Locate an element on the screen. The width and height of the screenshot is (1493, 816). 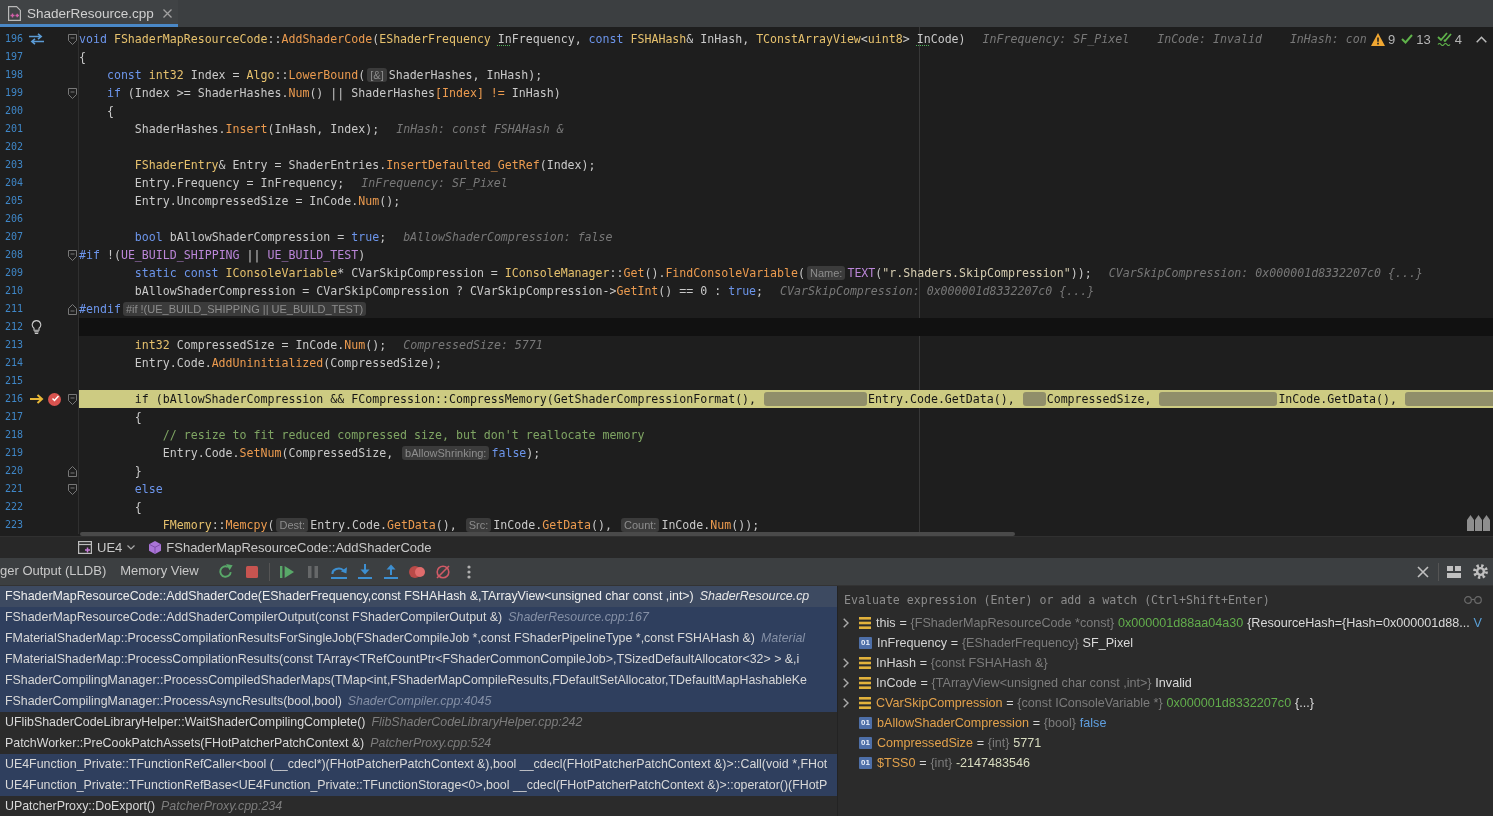
stack-frame: FMaterialShaderMap::ProcessCompilationResultsForSingleJob(FShaderCompileJob *,const FShaderPipelineType *,const FSHAHash &) Material is located at coordinates (418, 638).